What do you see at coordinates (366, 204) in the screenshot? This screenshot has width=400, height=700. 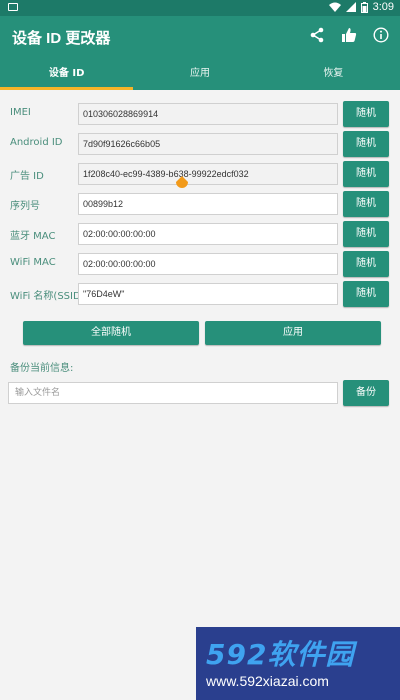 I see `serial-random-button: 随机` at bounding box center [366, 204].